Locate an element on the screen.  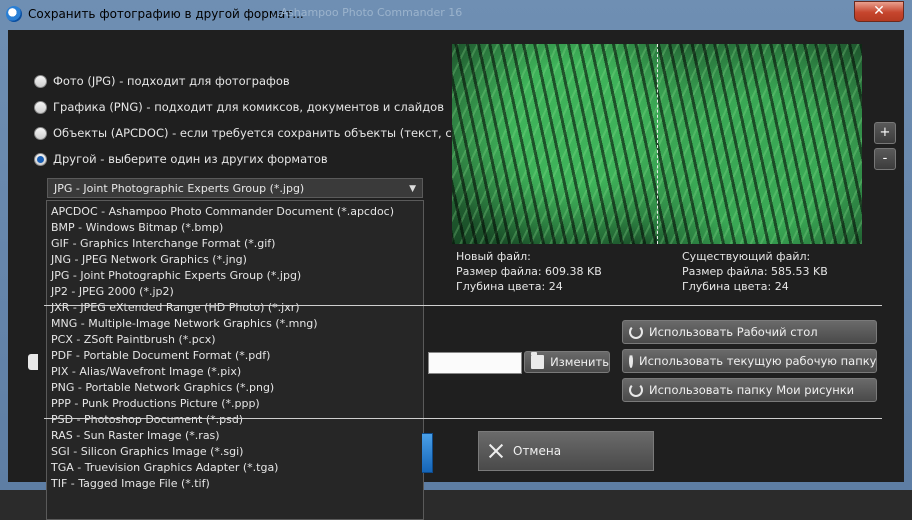
existing-file-size: Размер файла: 585.53 KB is located at coordinates (755, 271).